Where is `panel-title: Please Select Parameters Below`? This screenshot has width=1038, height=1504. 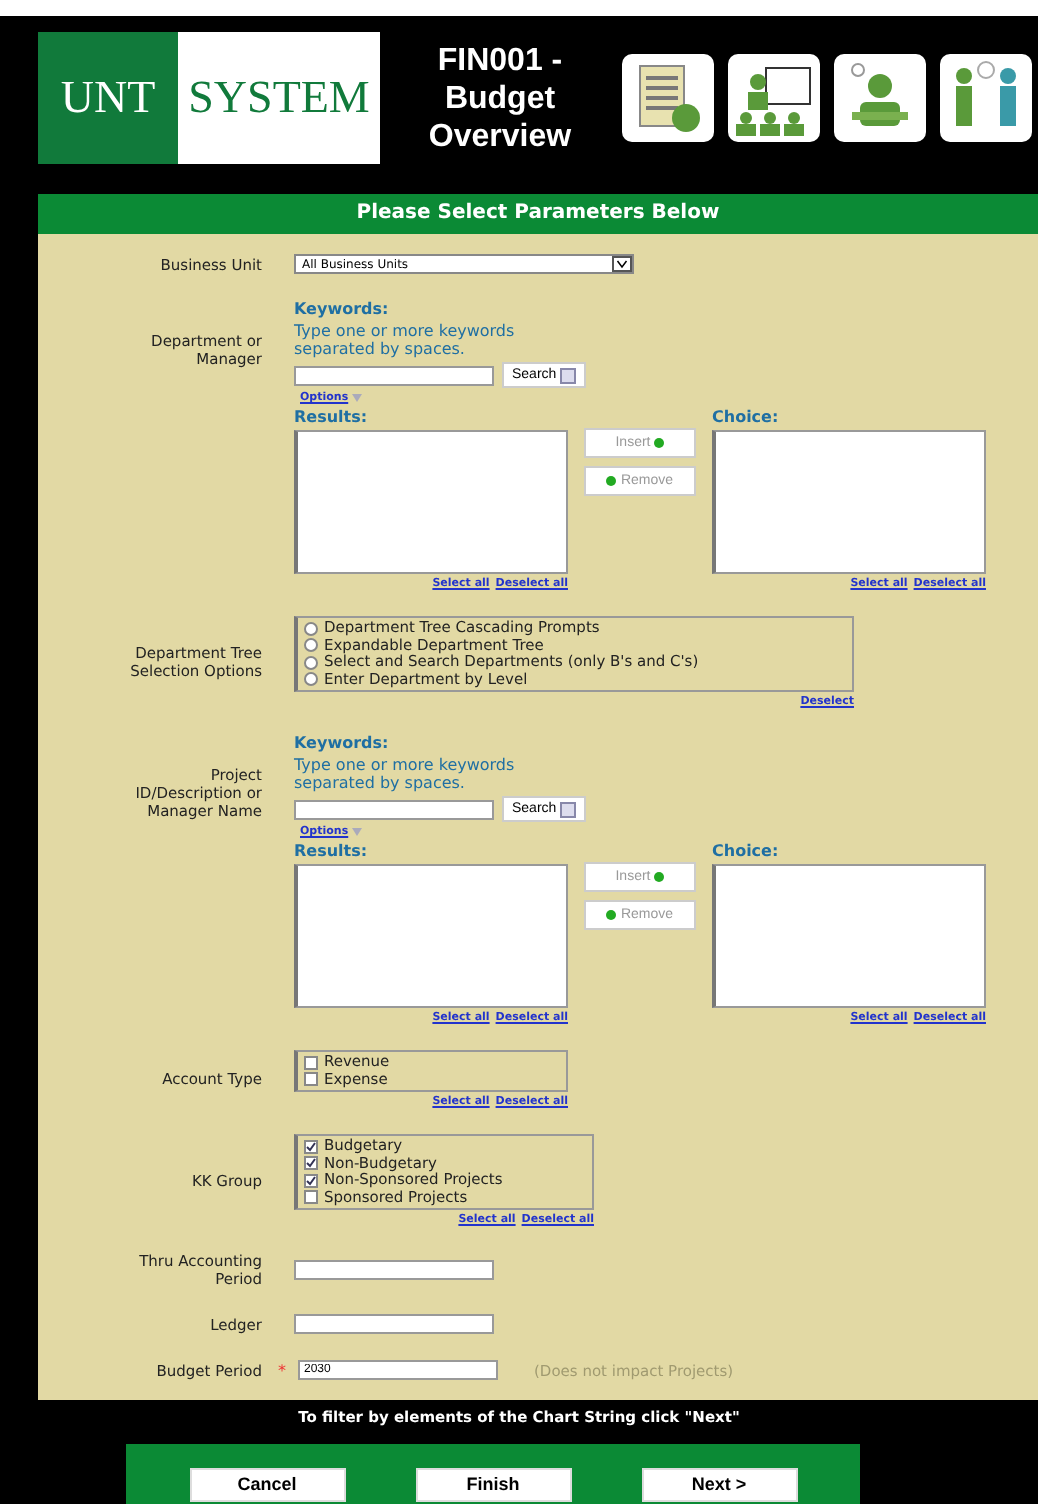 panel-title: Please Select Parameters Below is located at coordinates (538, 214).